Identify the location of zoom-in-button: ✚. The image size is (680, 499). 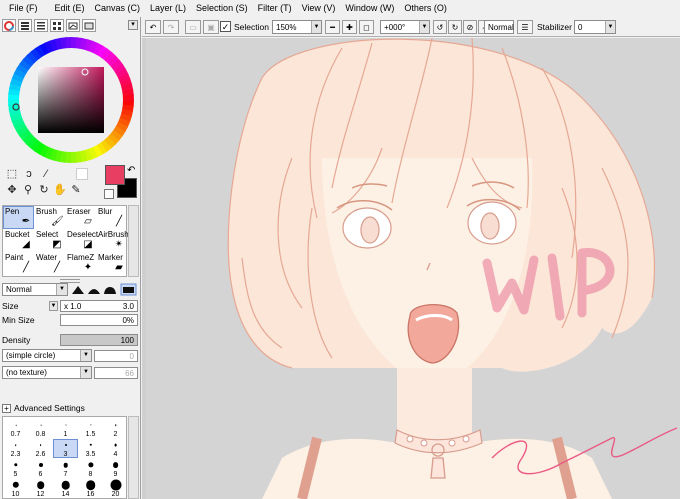
(349, 27).